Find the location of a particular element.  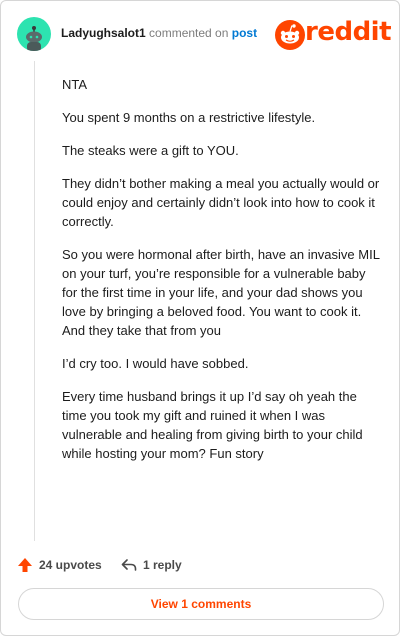

reddit-wordmark: reddit is located at coordinates (348, 32).